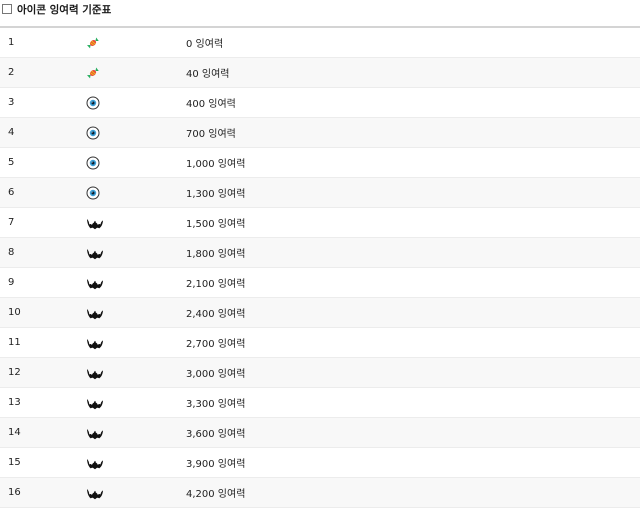 This screenshot has height=509, width=640. I want to click on row-value: 2,700 잉여력, so click(216, 344).